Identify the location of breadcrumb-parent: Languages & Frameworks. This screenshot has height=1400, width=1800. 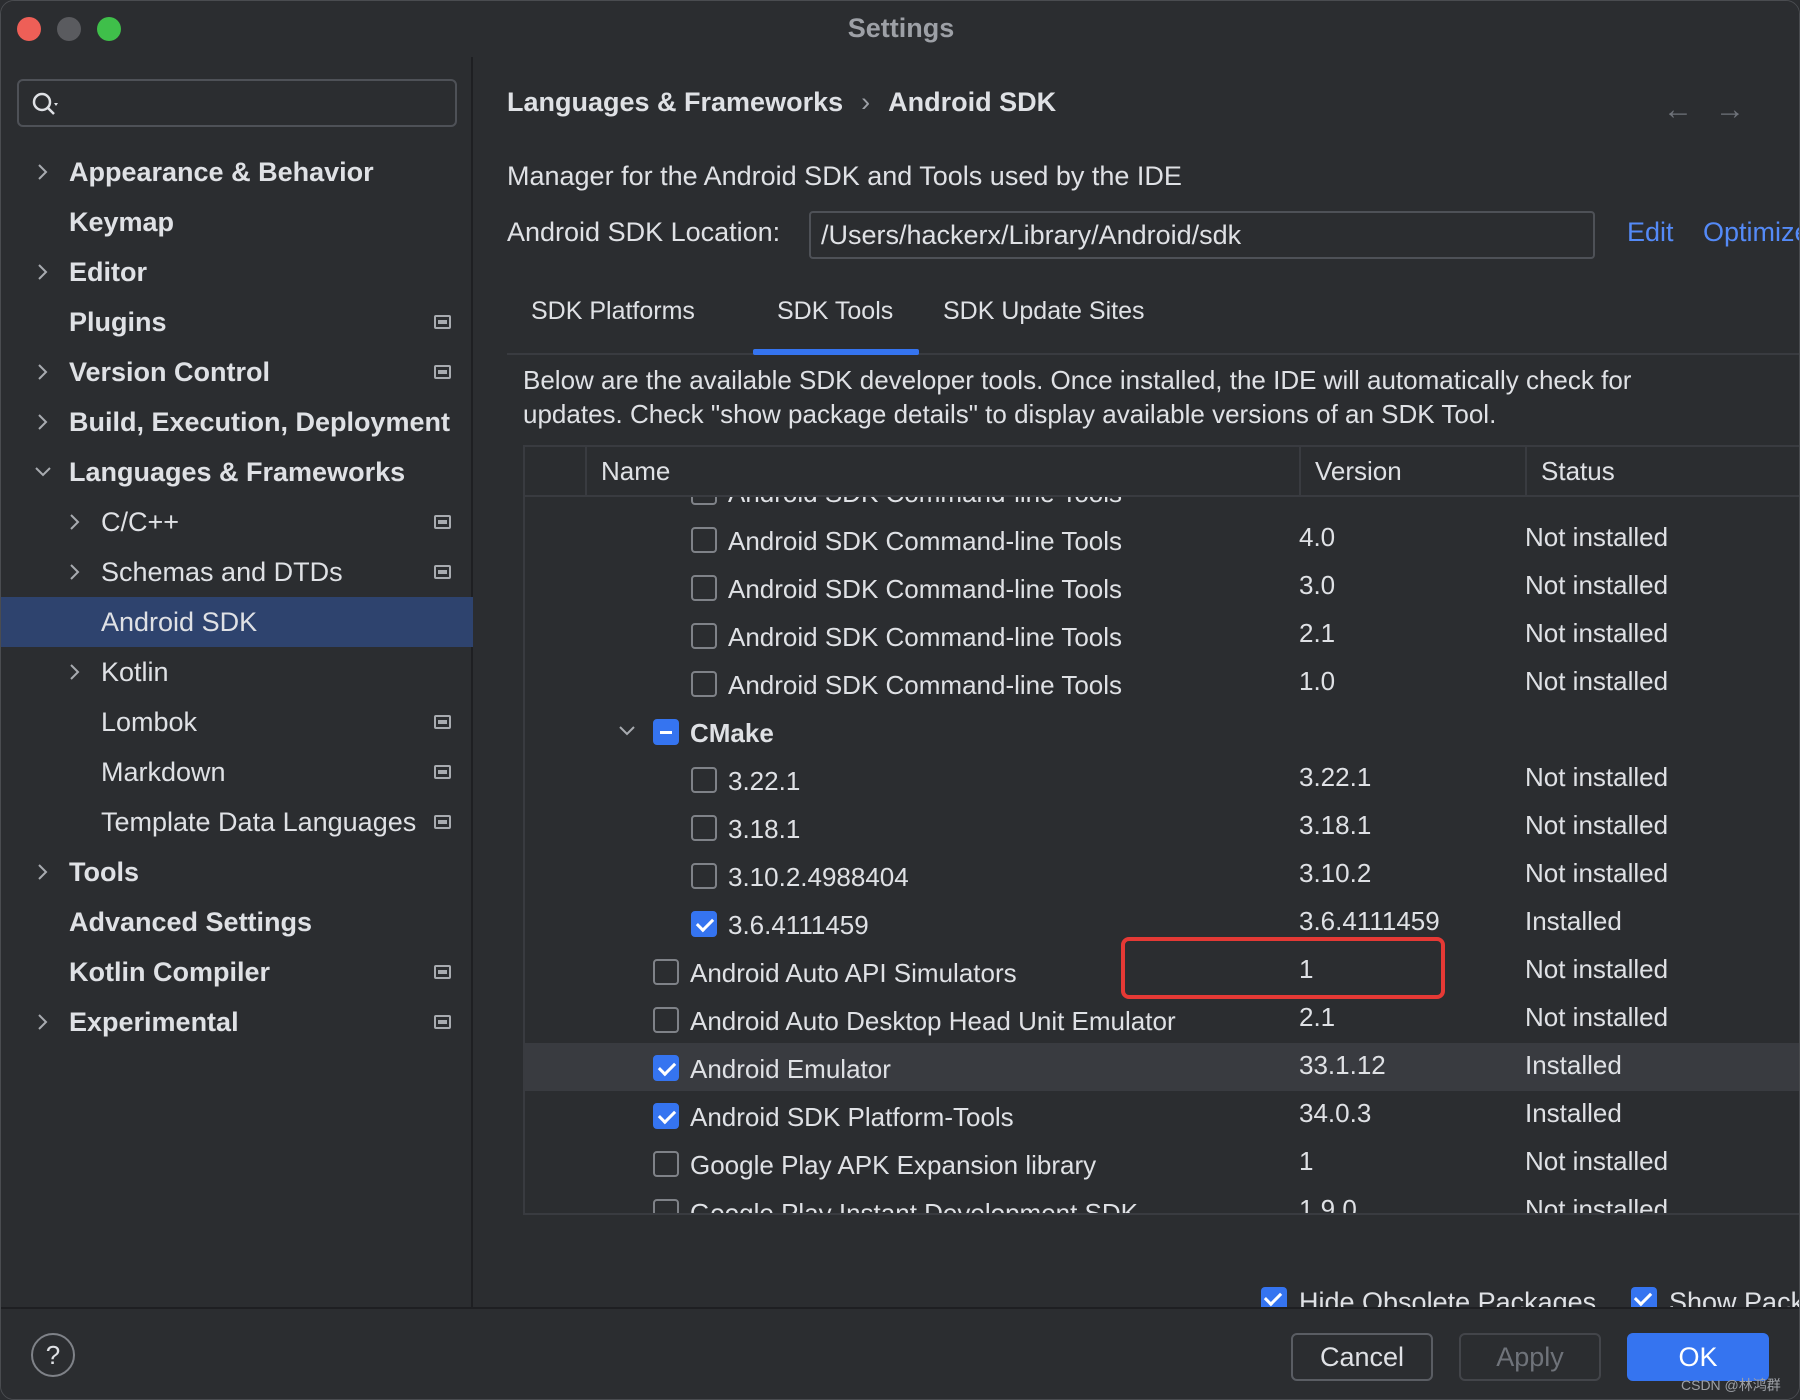
(675, 102).